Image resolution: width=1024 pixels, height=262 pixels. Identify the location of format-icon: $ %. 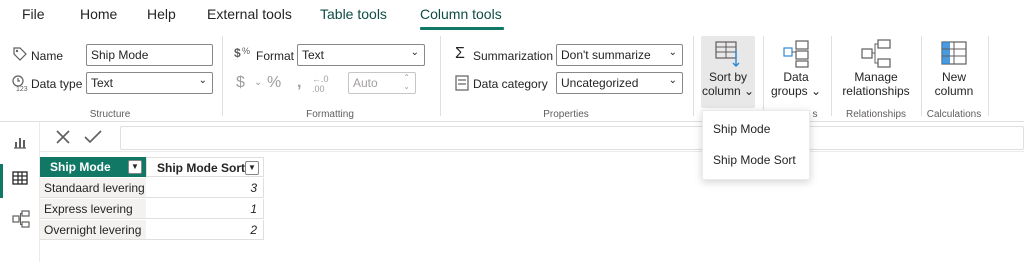
(242, 53).